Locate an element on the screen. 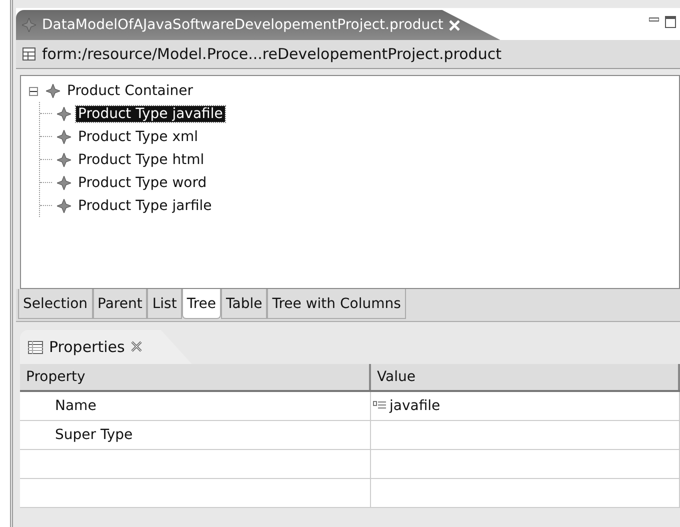  text-value-icon is located at coordinates (379, 405).